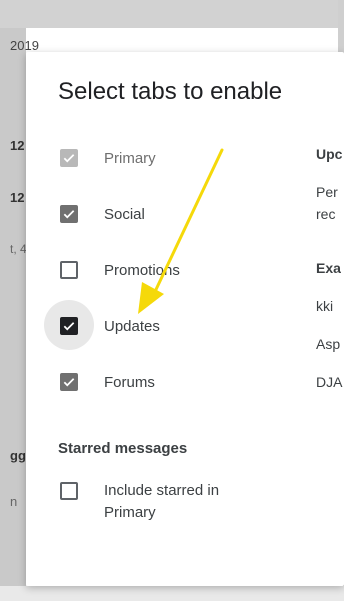  I want to click on forums-checkbox, so click(69, 382).